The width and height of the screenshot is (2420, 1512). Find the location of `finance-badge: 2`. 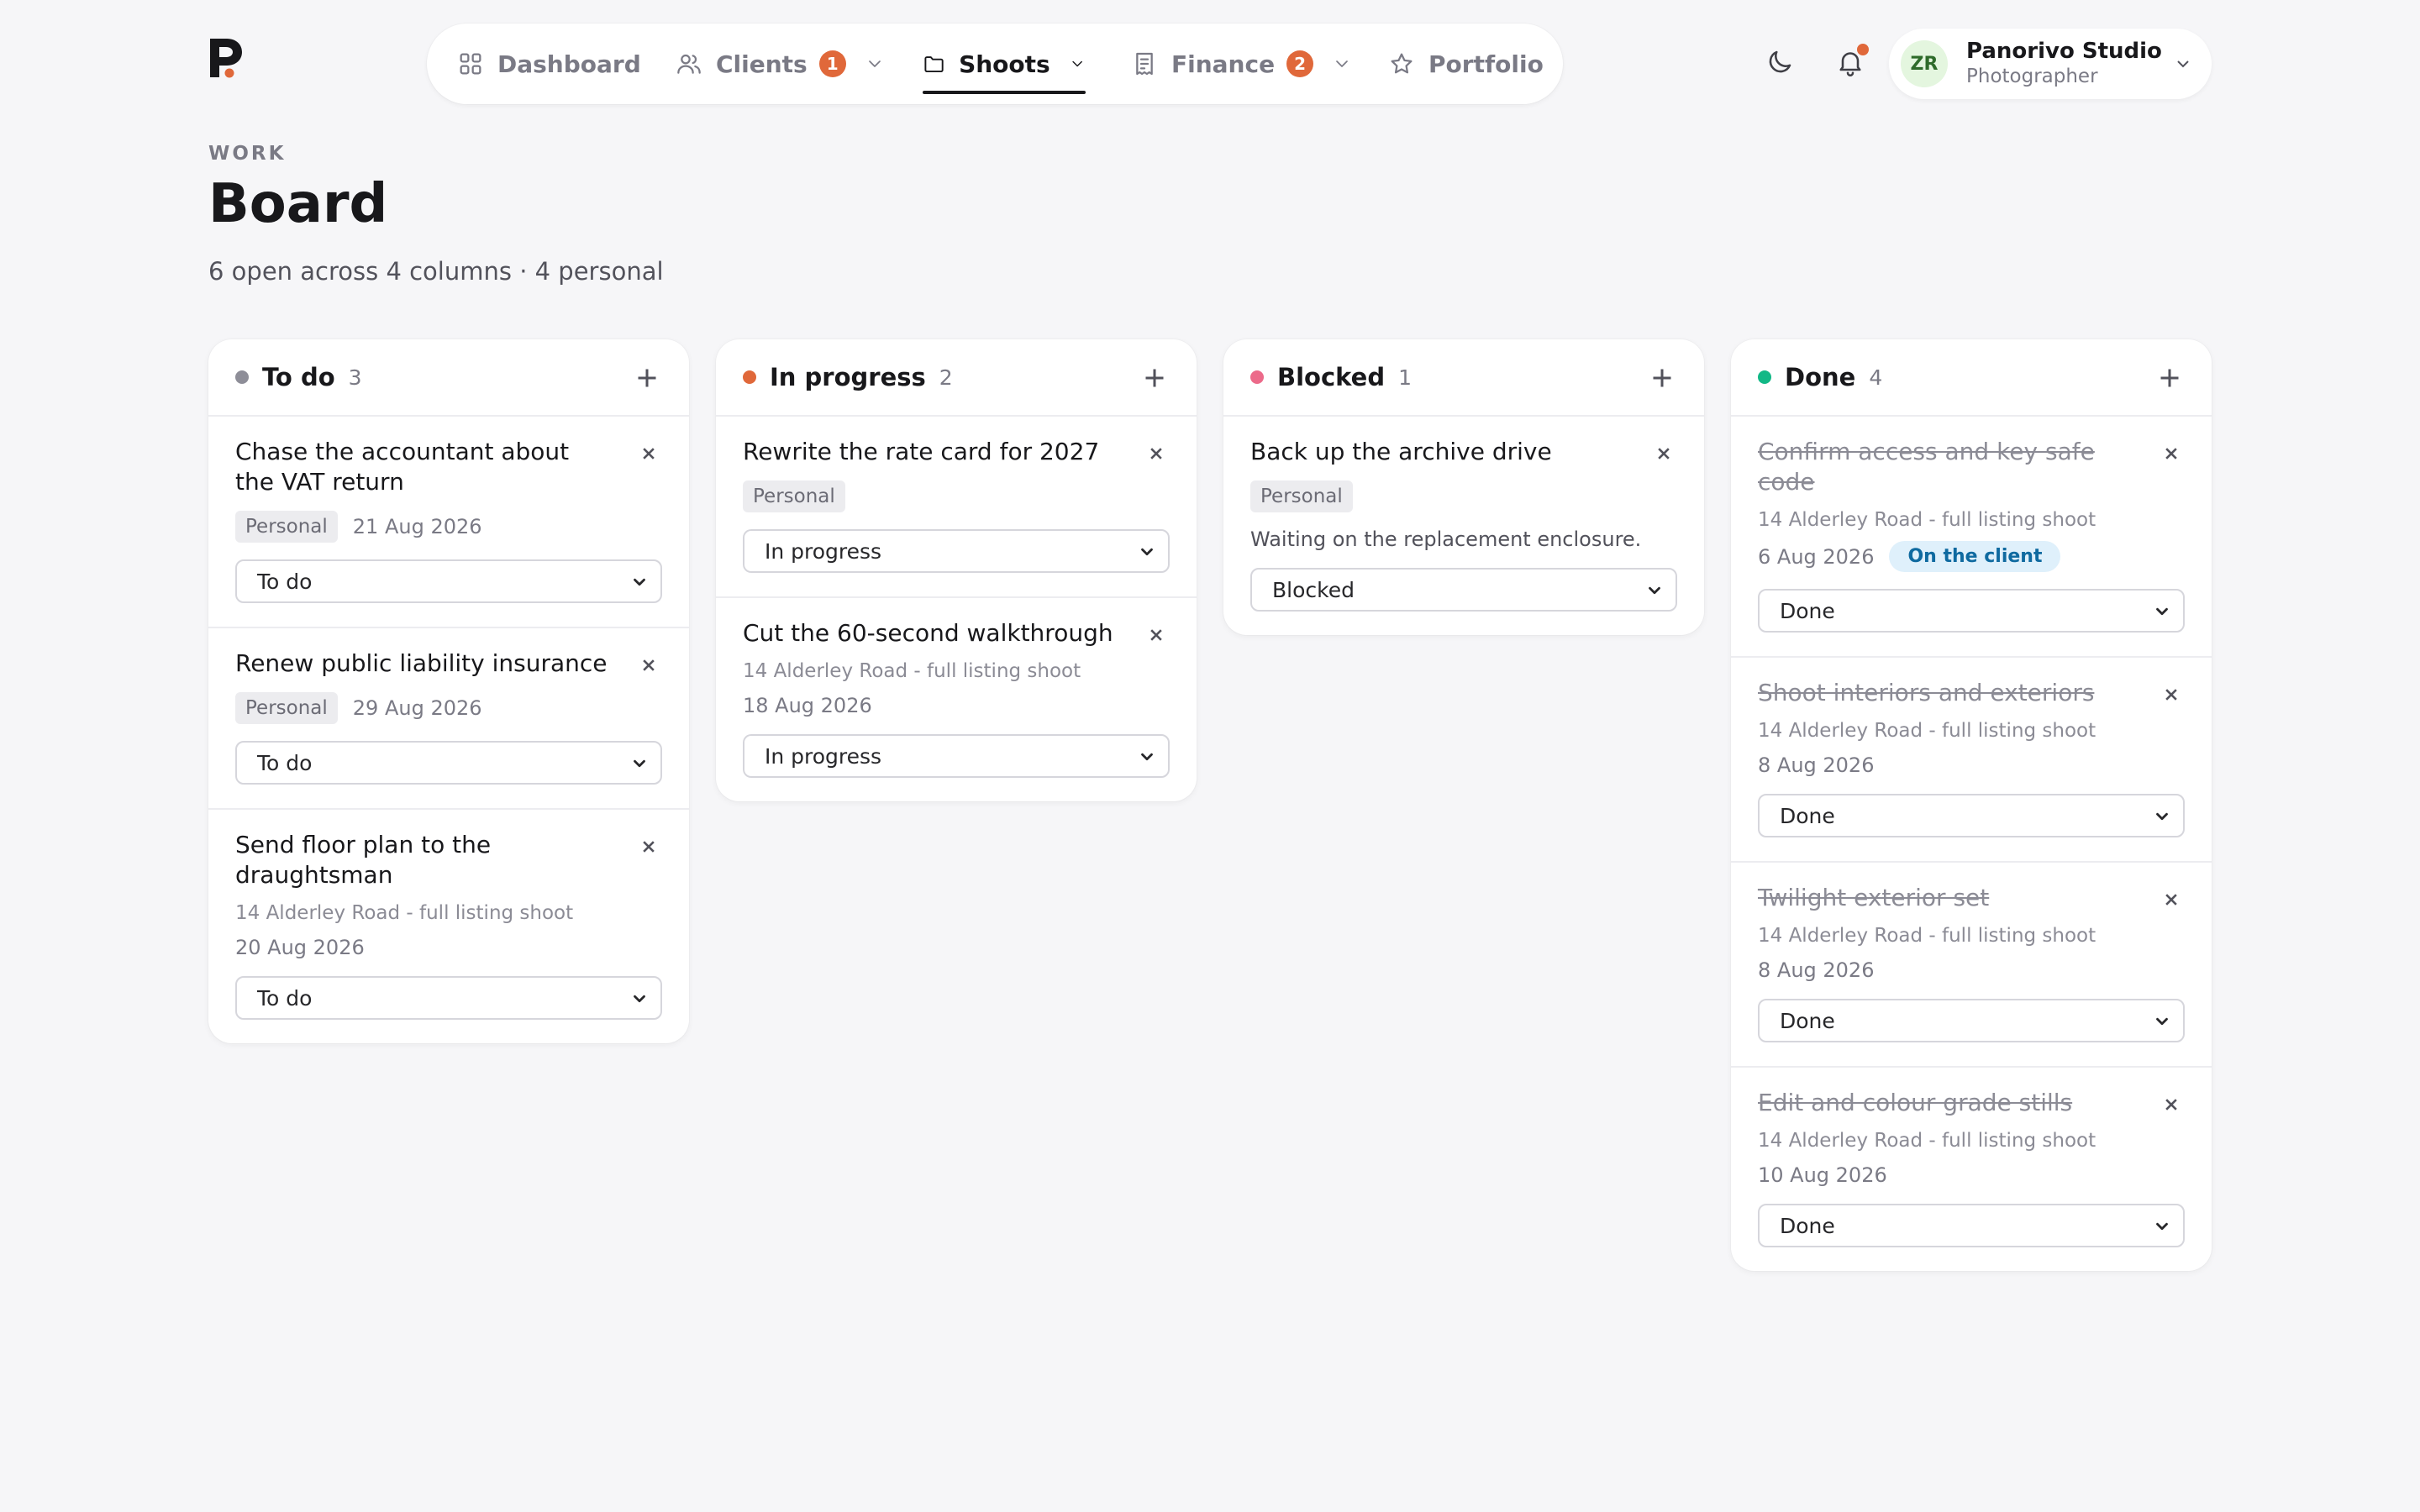

finance-badge: 2 is located at coordinates (1300, 63).